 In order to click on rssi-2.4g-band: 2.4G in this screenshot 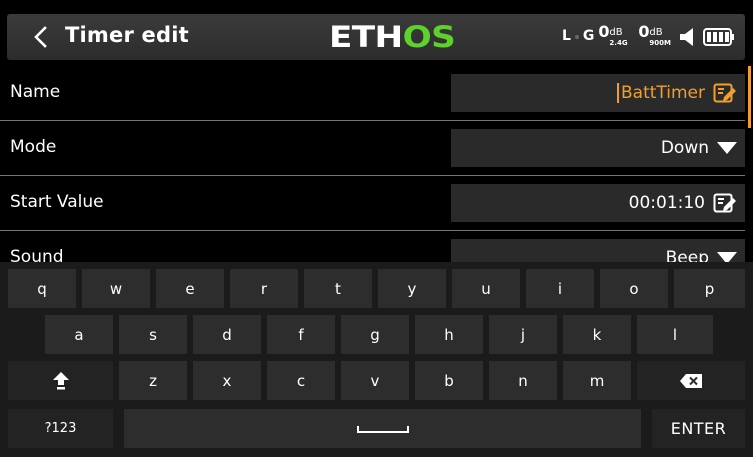, I will do `click(618, 43)`.